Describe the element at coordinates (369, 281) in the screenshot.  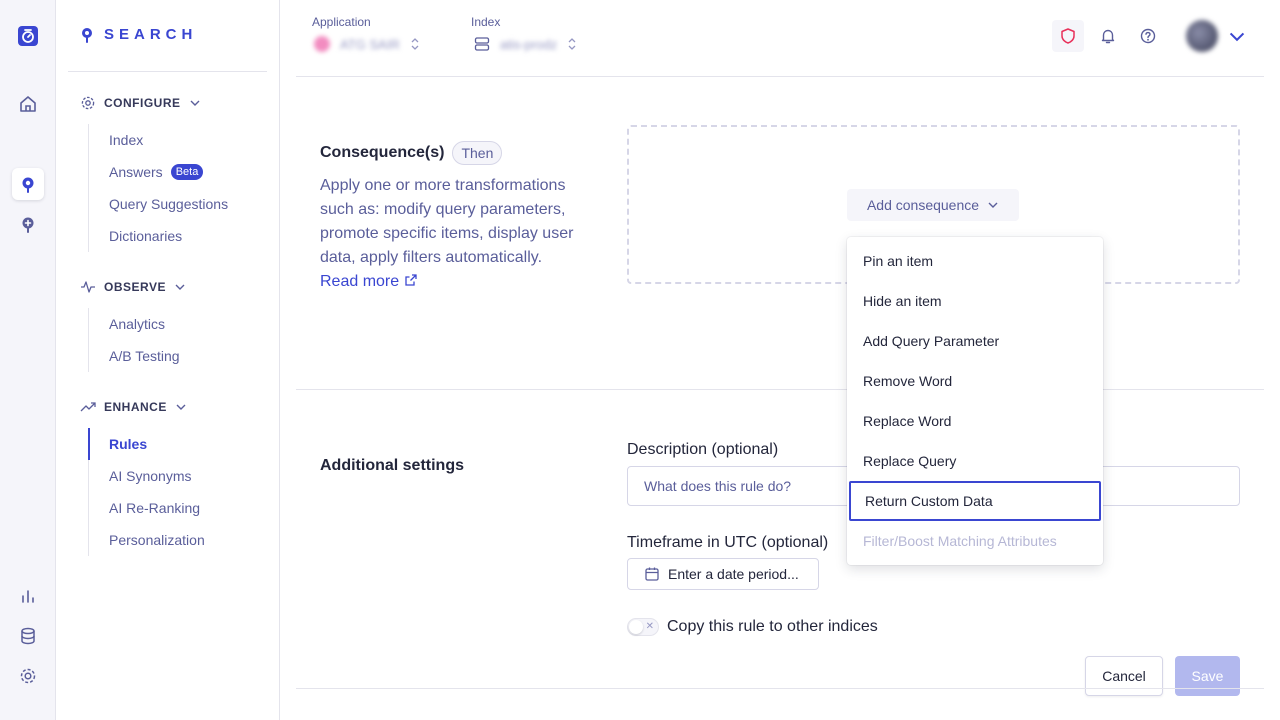
I see `read-more-link: Read more` at that location.